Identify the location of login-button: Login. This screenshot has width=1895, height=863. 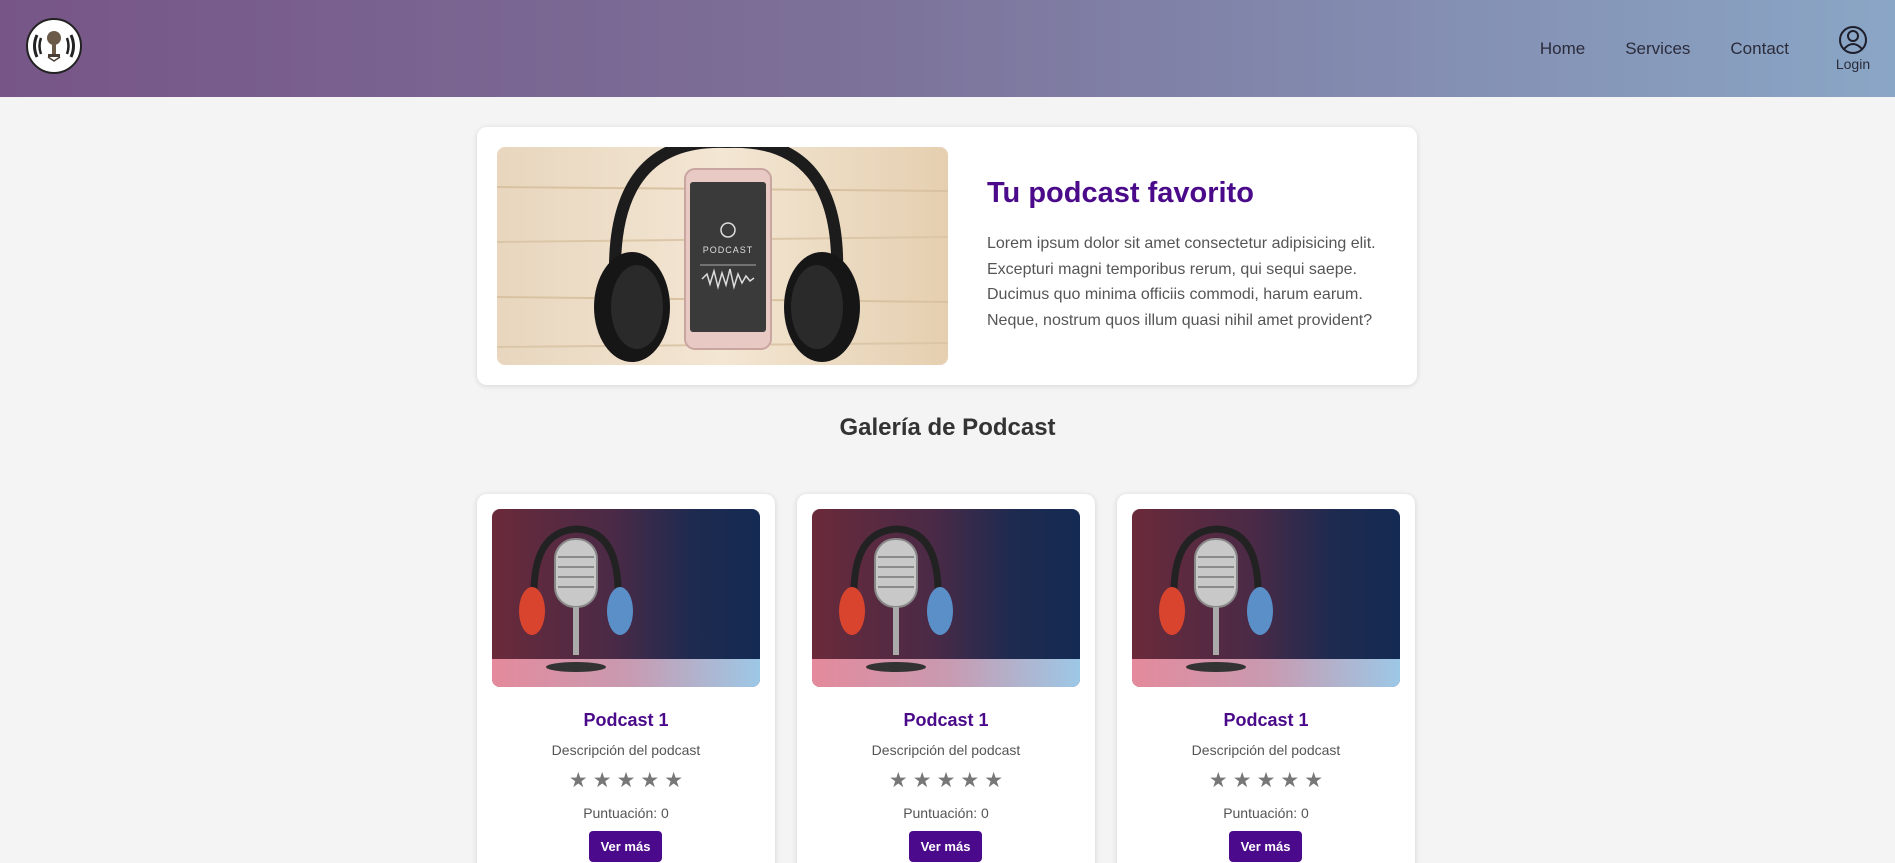
(1853, 48).